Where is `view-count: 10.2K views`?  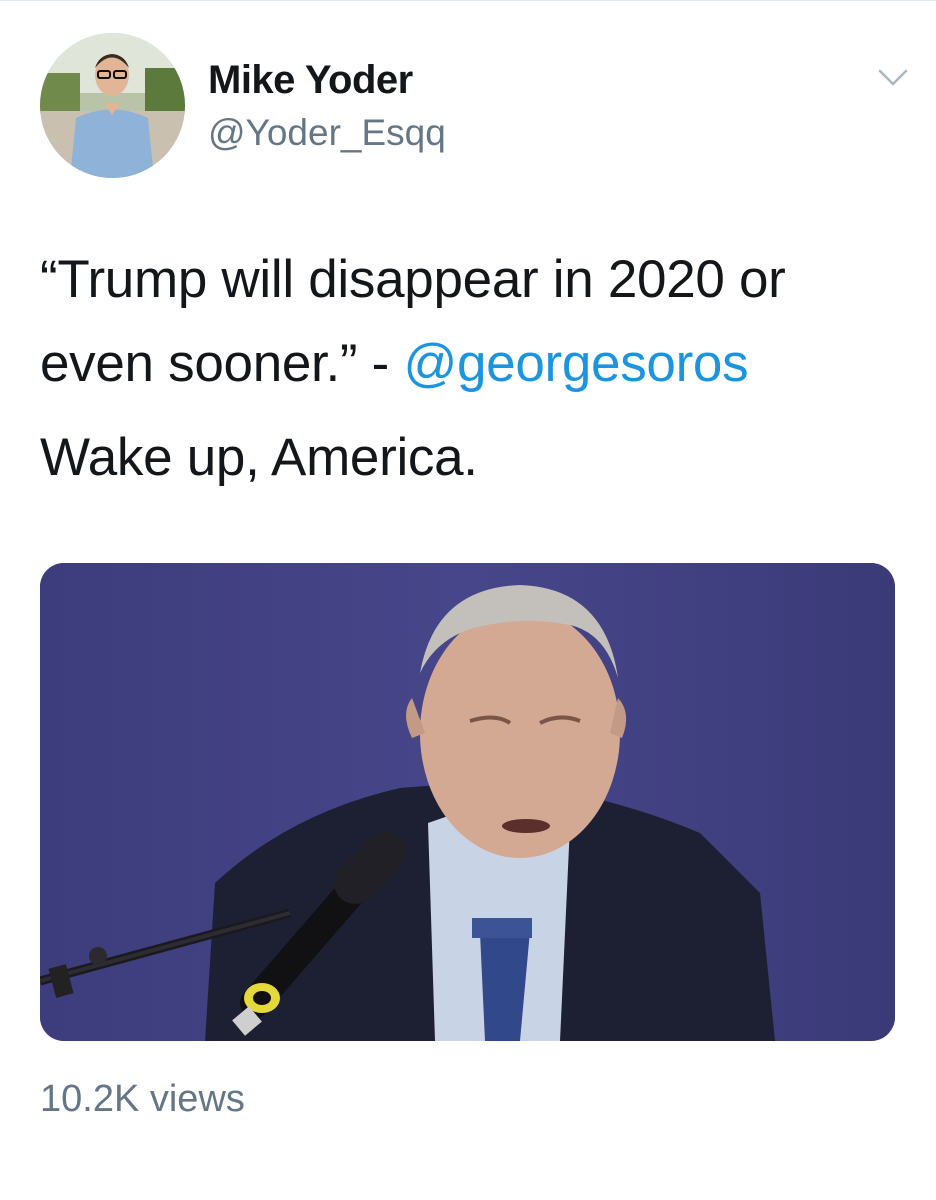 view-count: 10.2K views is located at coordinates (142, 1099).